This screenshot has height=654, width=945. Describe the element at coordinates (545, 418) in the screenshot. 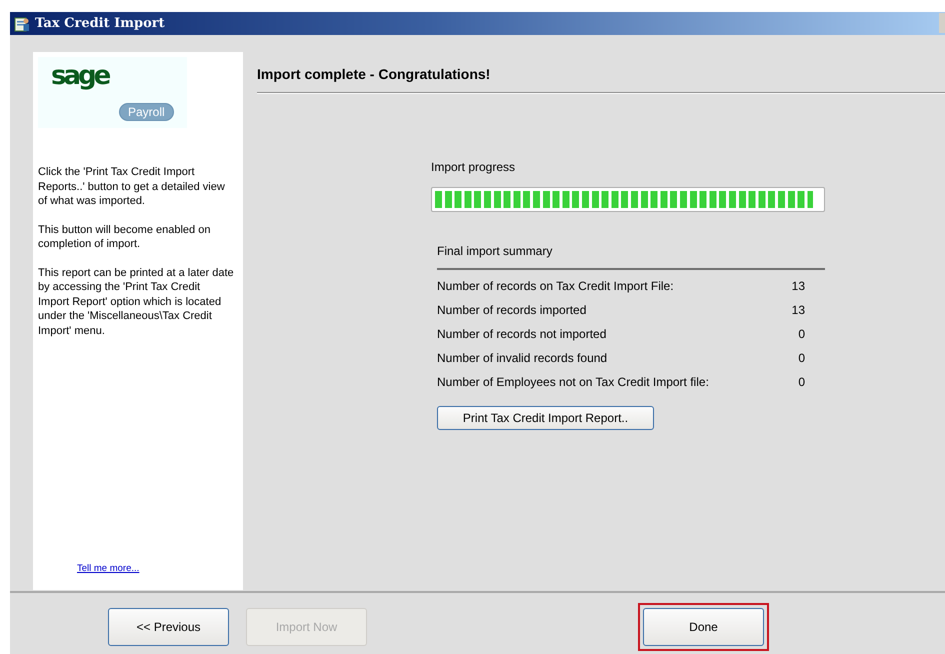

I see `print-report-button: Print Tax Credit Import Report..` at that location.